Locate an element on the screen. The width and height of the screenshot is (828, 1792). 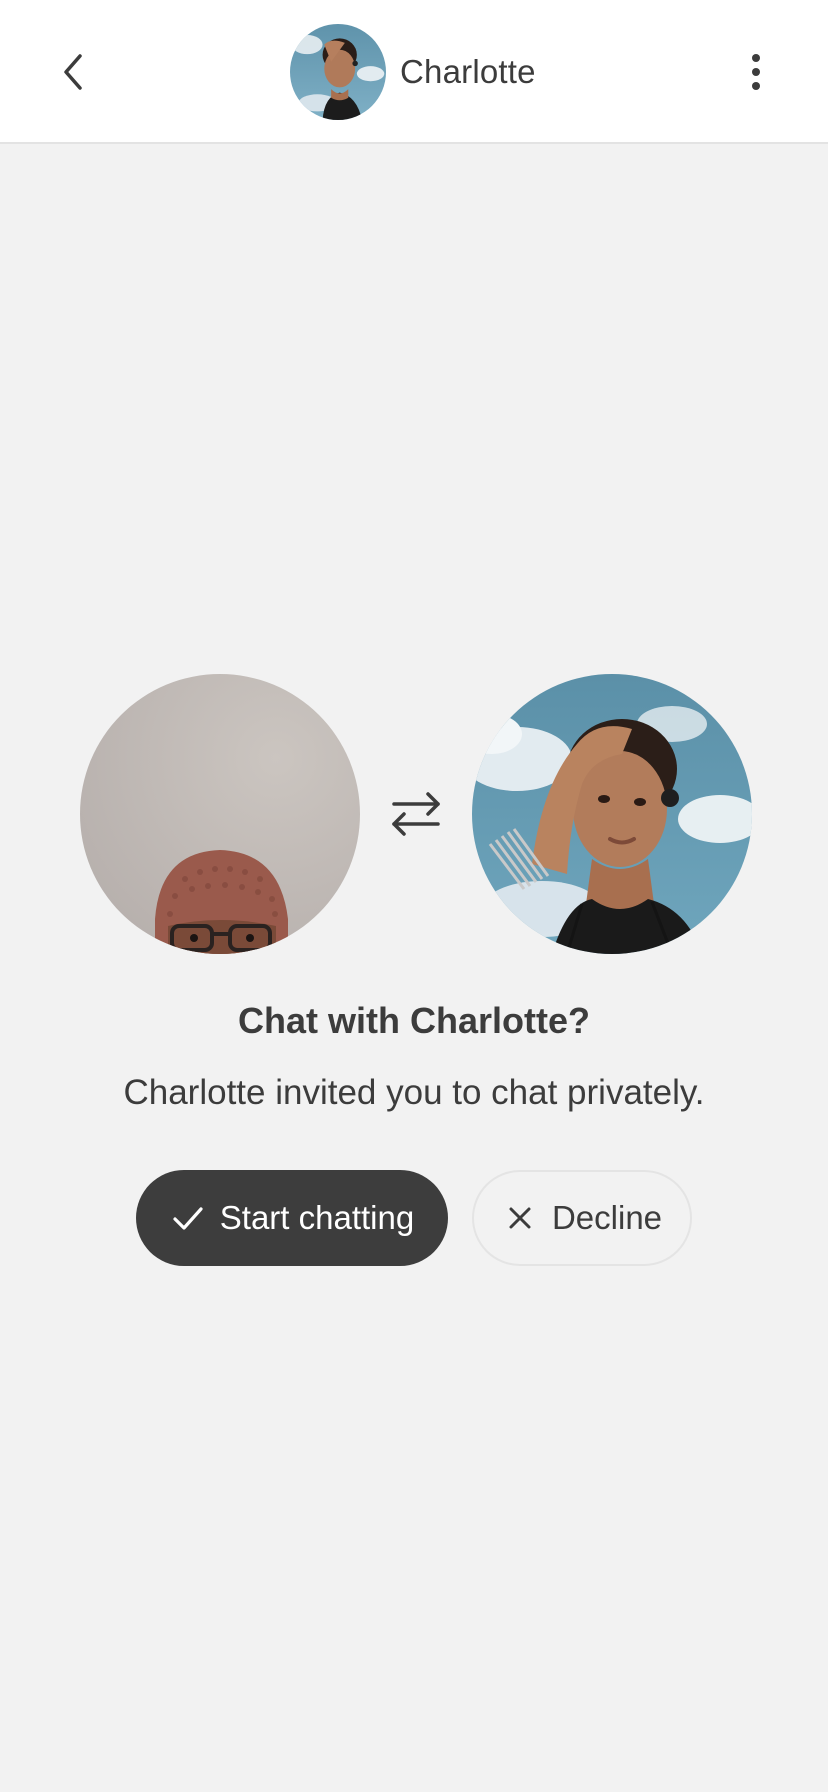
contact-avatar-large is located at coordinates (612, 814).